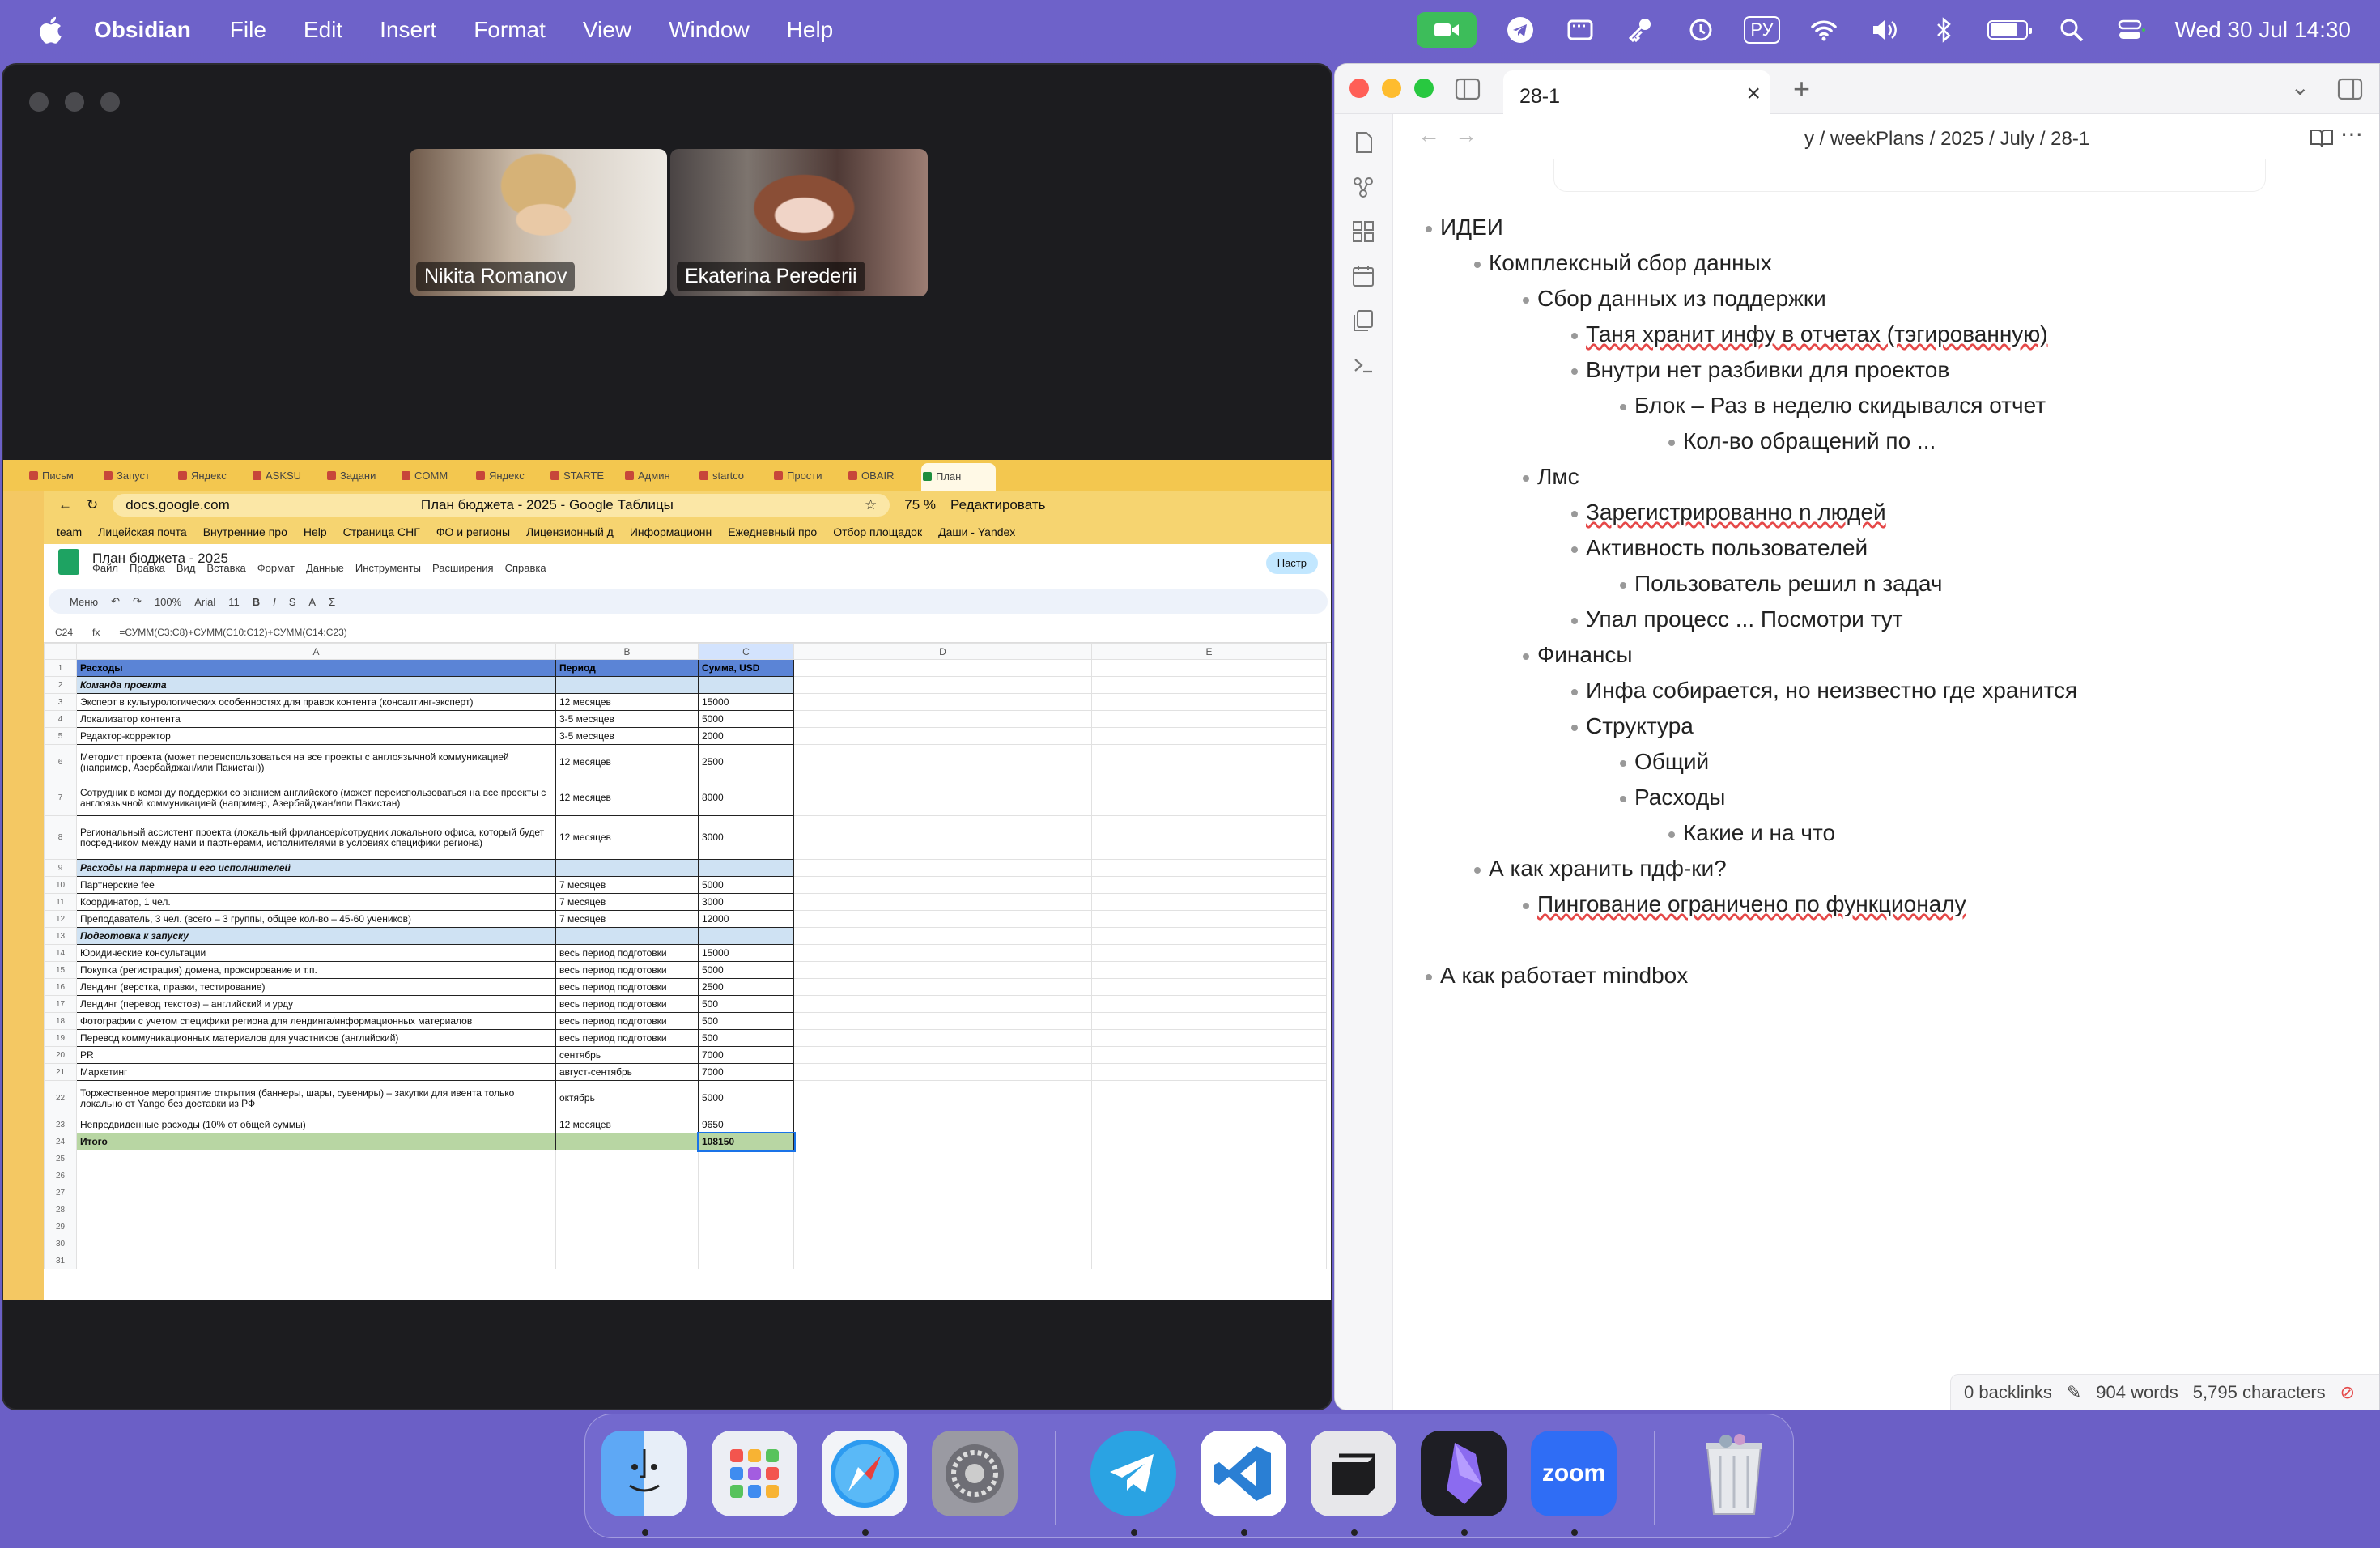  I want to click on back-icon: ←, so click(65, 505).